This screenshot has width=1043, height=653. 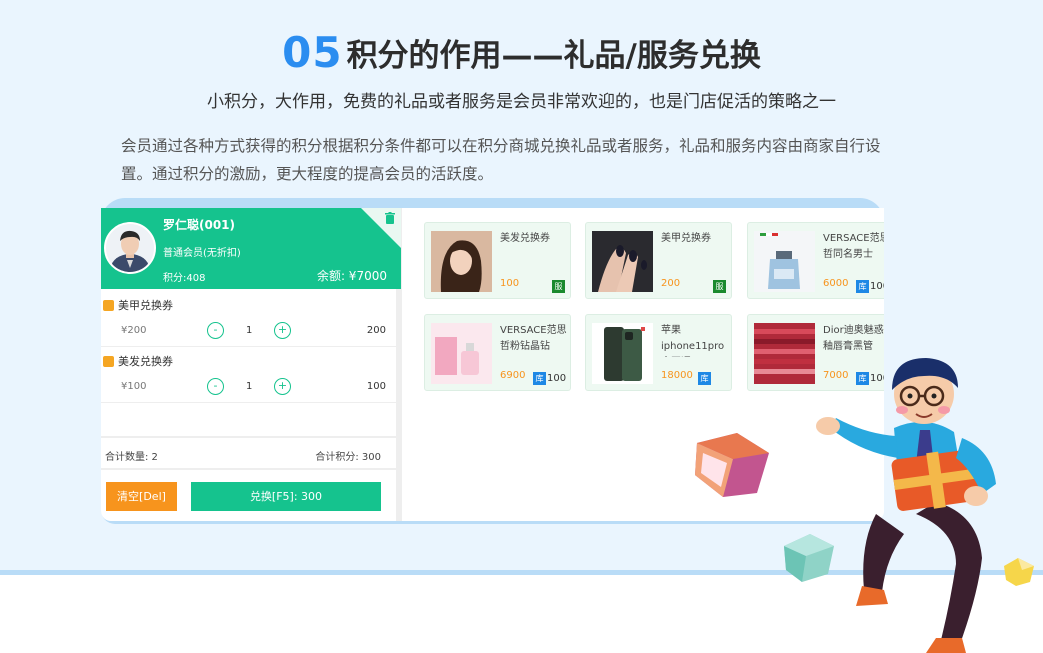 I want to click on product-price: 6900, so click(x=513, y=375).